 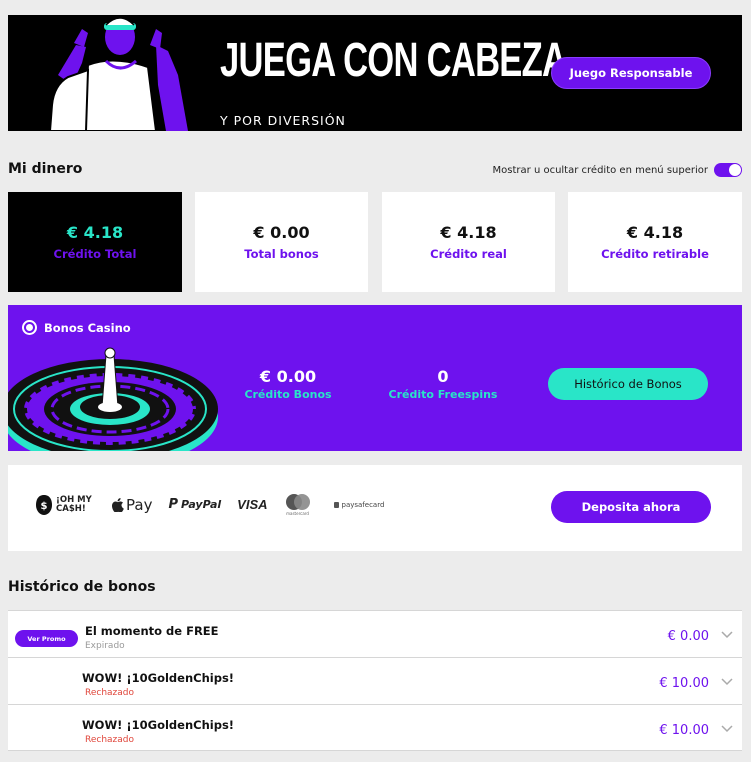 I want to click on total-bonus-card: € 0.00 Total bonos, so click(x=281, y=242).